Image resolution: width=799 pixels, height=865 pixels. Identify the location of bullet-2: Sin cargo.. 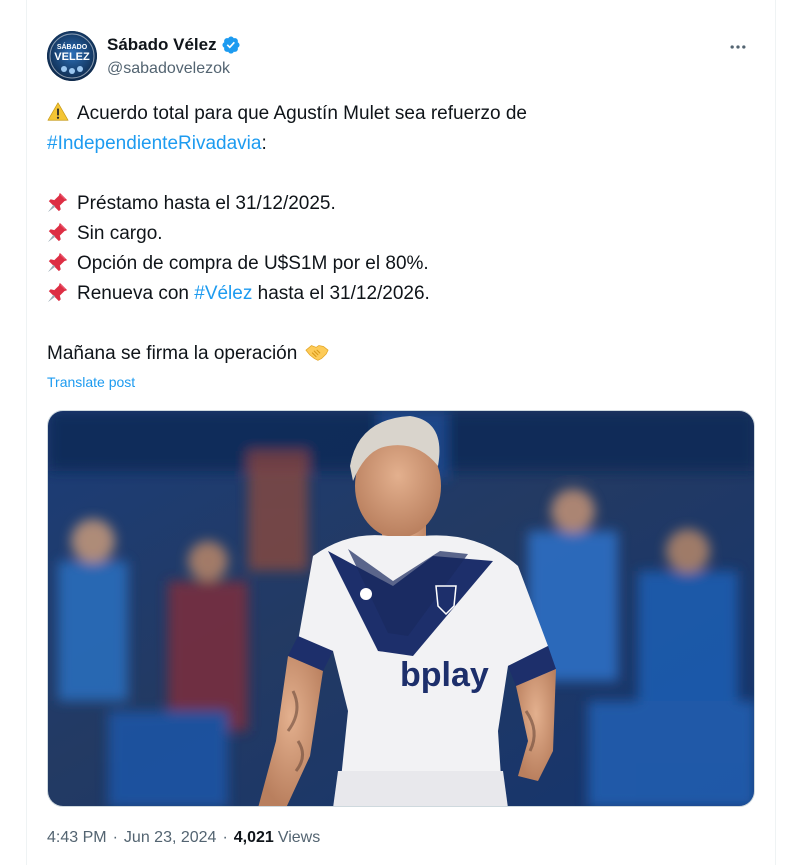
(397, 234).